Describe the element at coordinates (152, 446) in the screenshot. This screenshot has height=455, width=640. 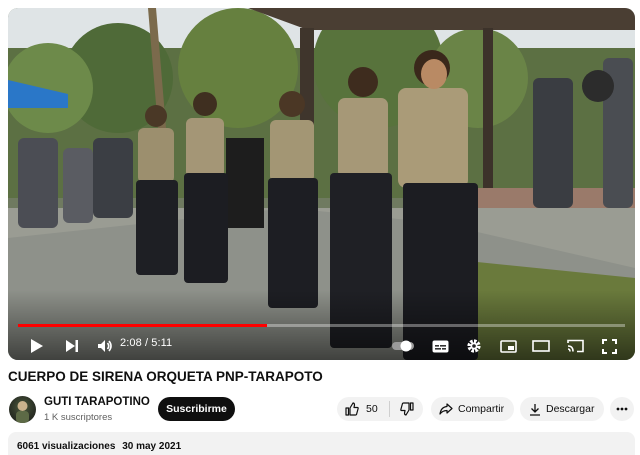
I see `upload-date: 30 may 2021` at that location.